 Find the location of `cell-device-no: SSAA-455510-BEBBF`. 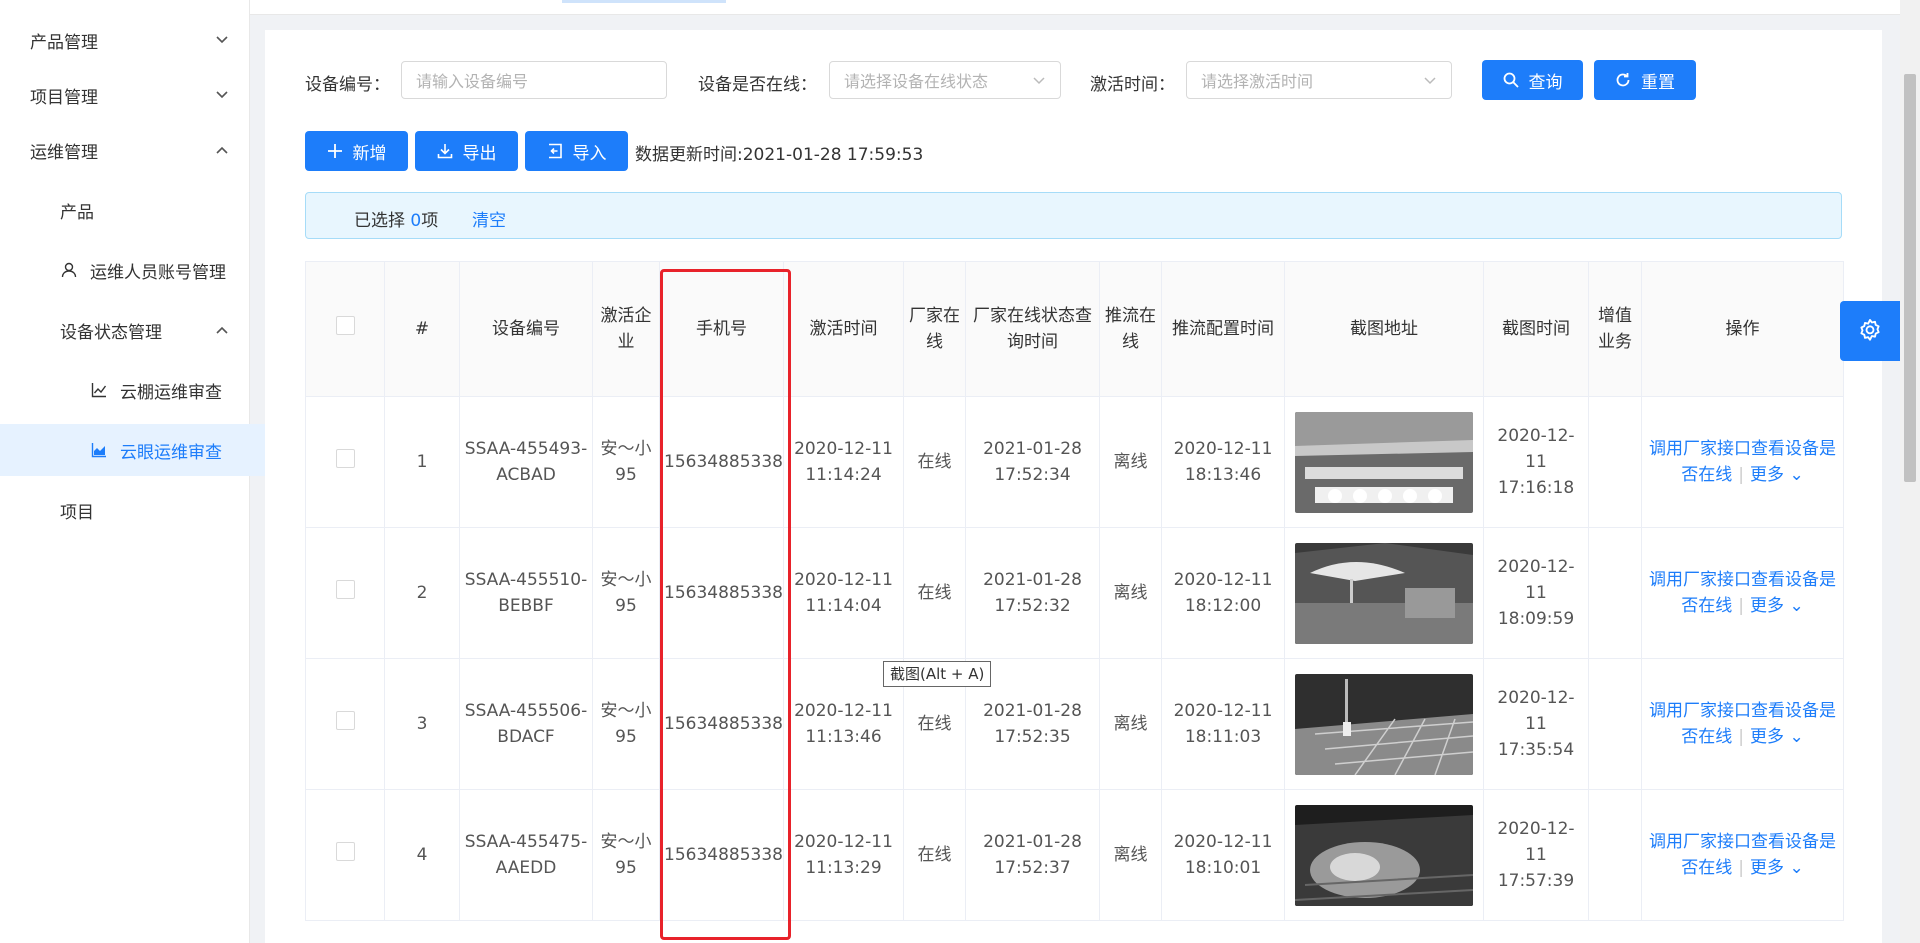

cell-device-no: SSAA-455510-BEBBF is located at coordinates (526, 593).